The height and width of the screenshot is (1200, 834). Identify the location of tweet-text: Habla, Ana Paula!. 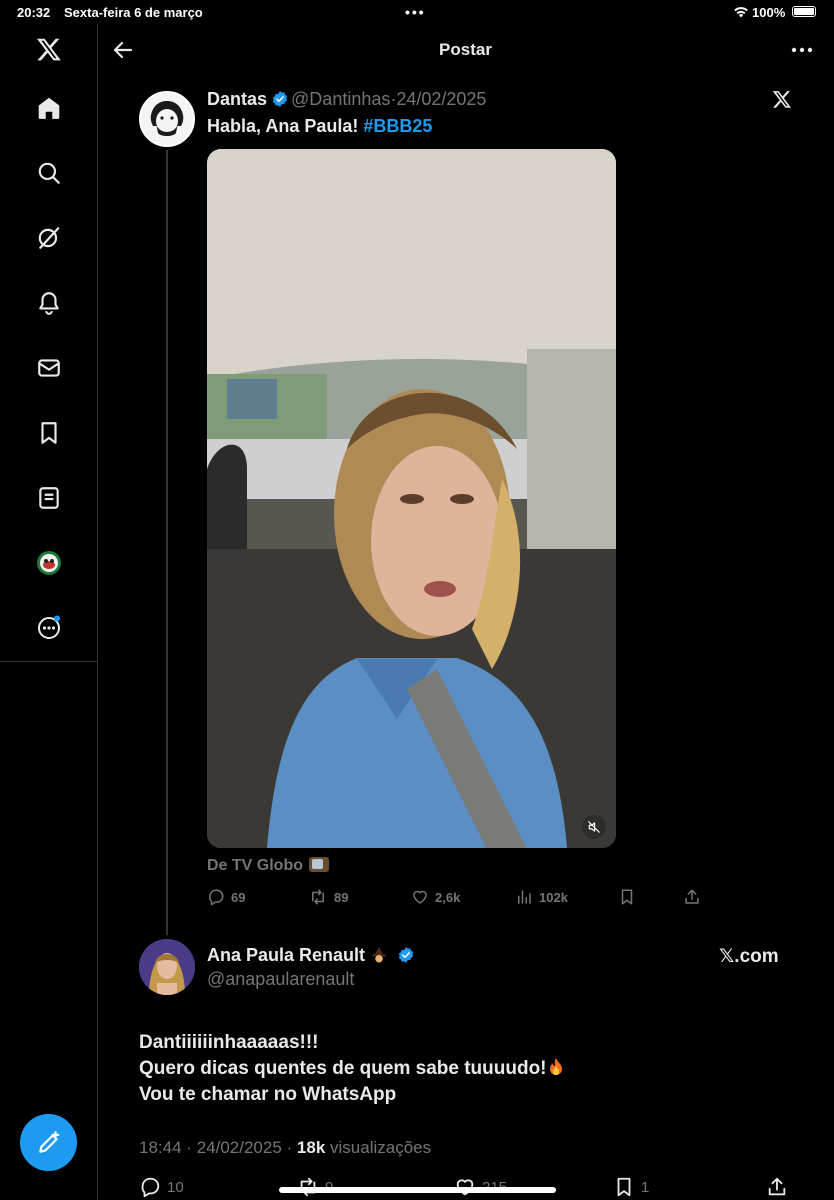
(285, 126).